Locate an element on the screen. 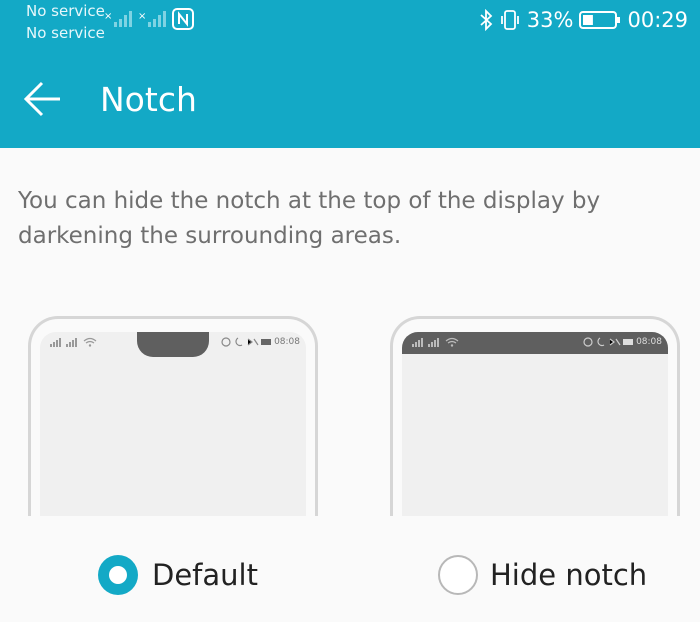 The height and width of the screenshot is (622, 700). battery-icon is located at coordinates (600, 20).